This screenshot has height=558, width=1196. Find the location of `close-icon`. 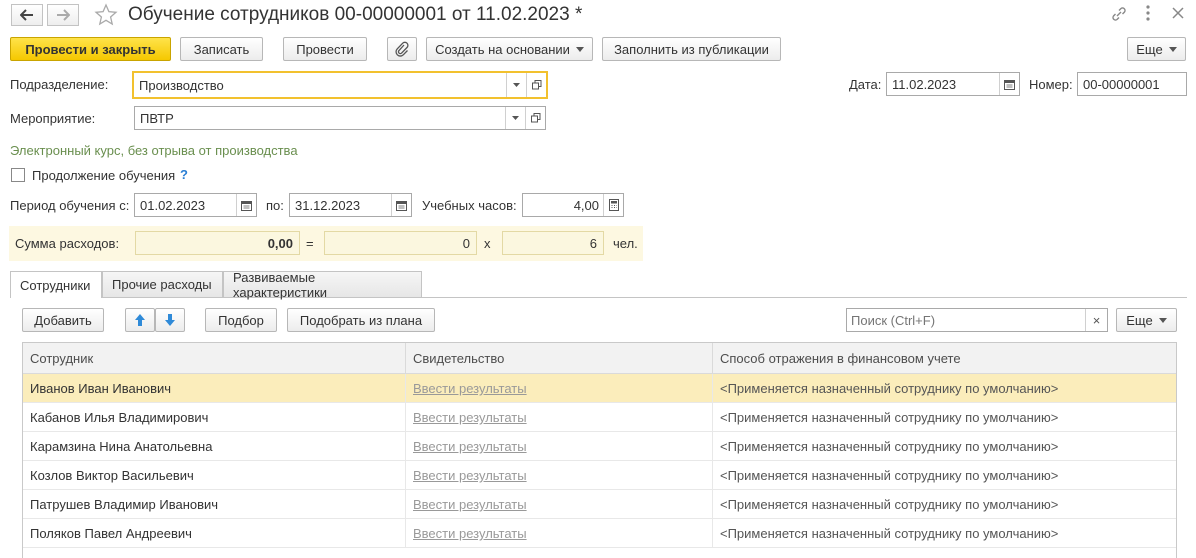

close-icon is located at coordinates (1178, 13).